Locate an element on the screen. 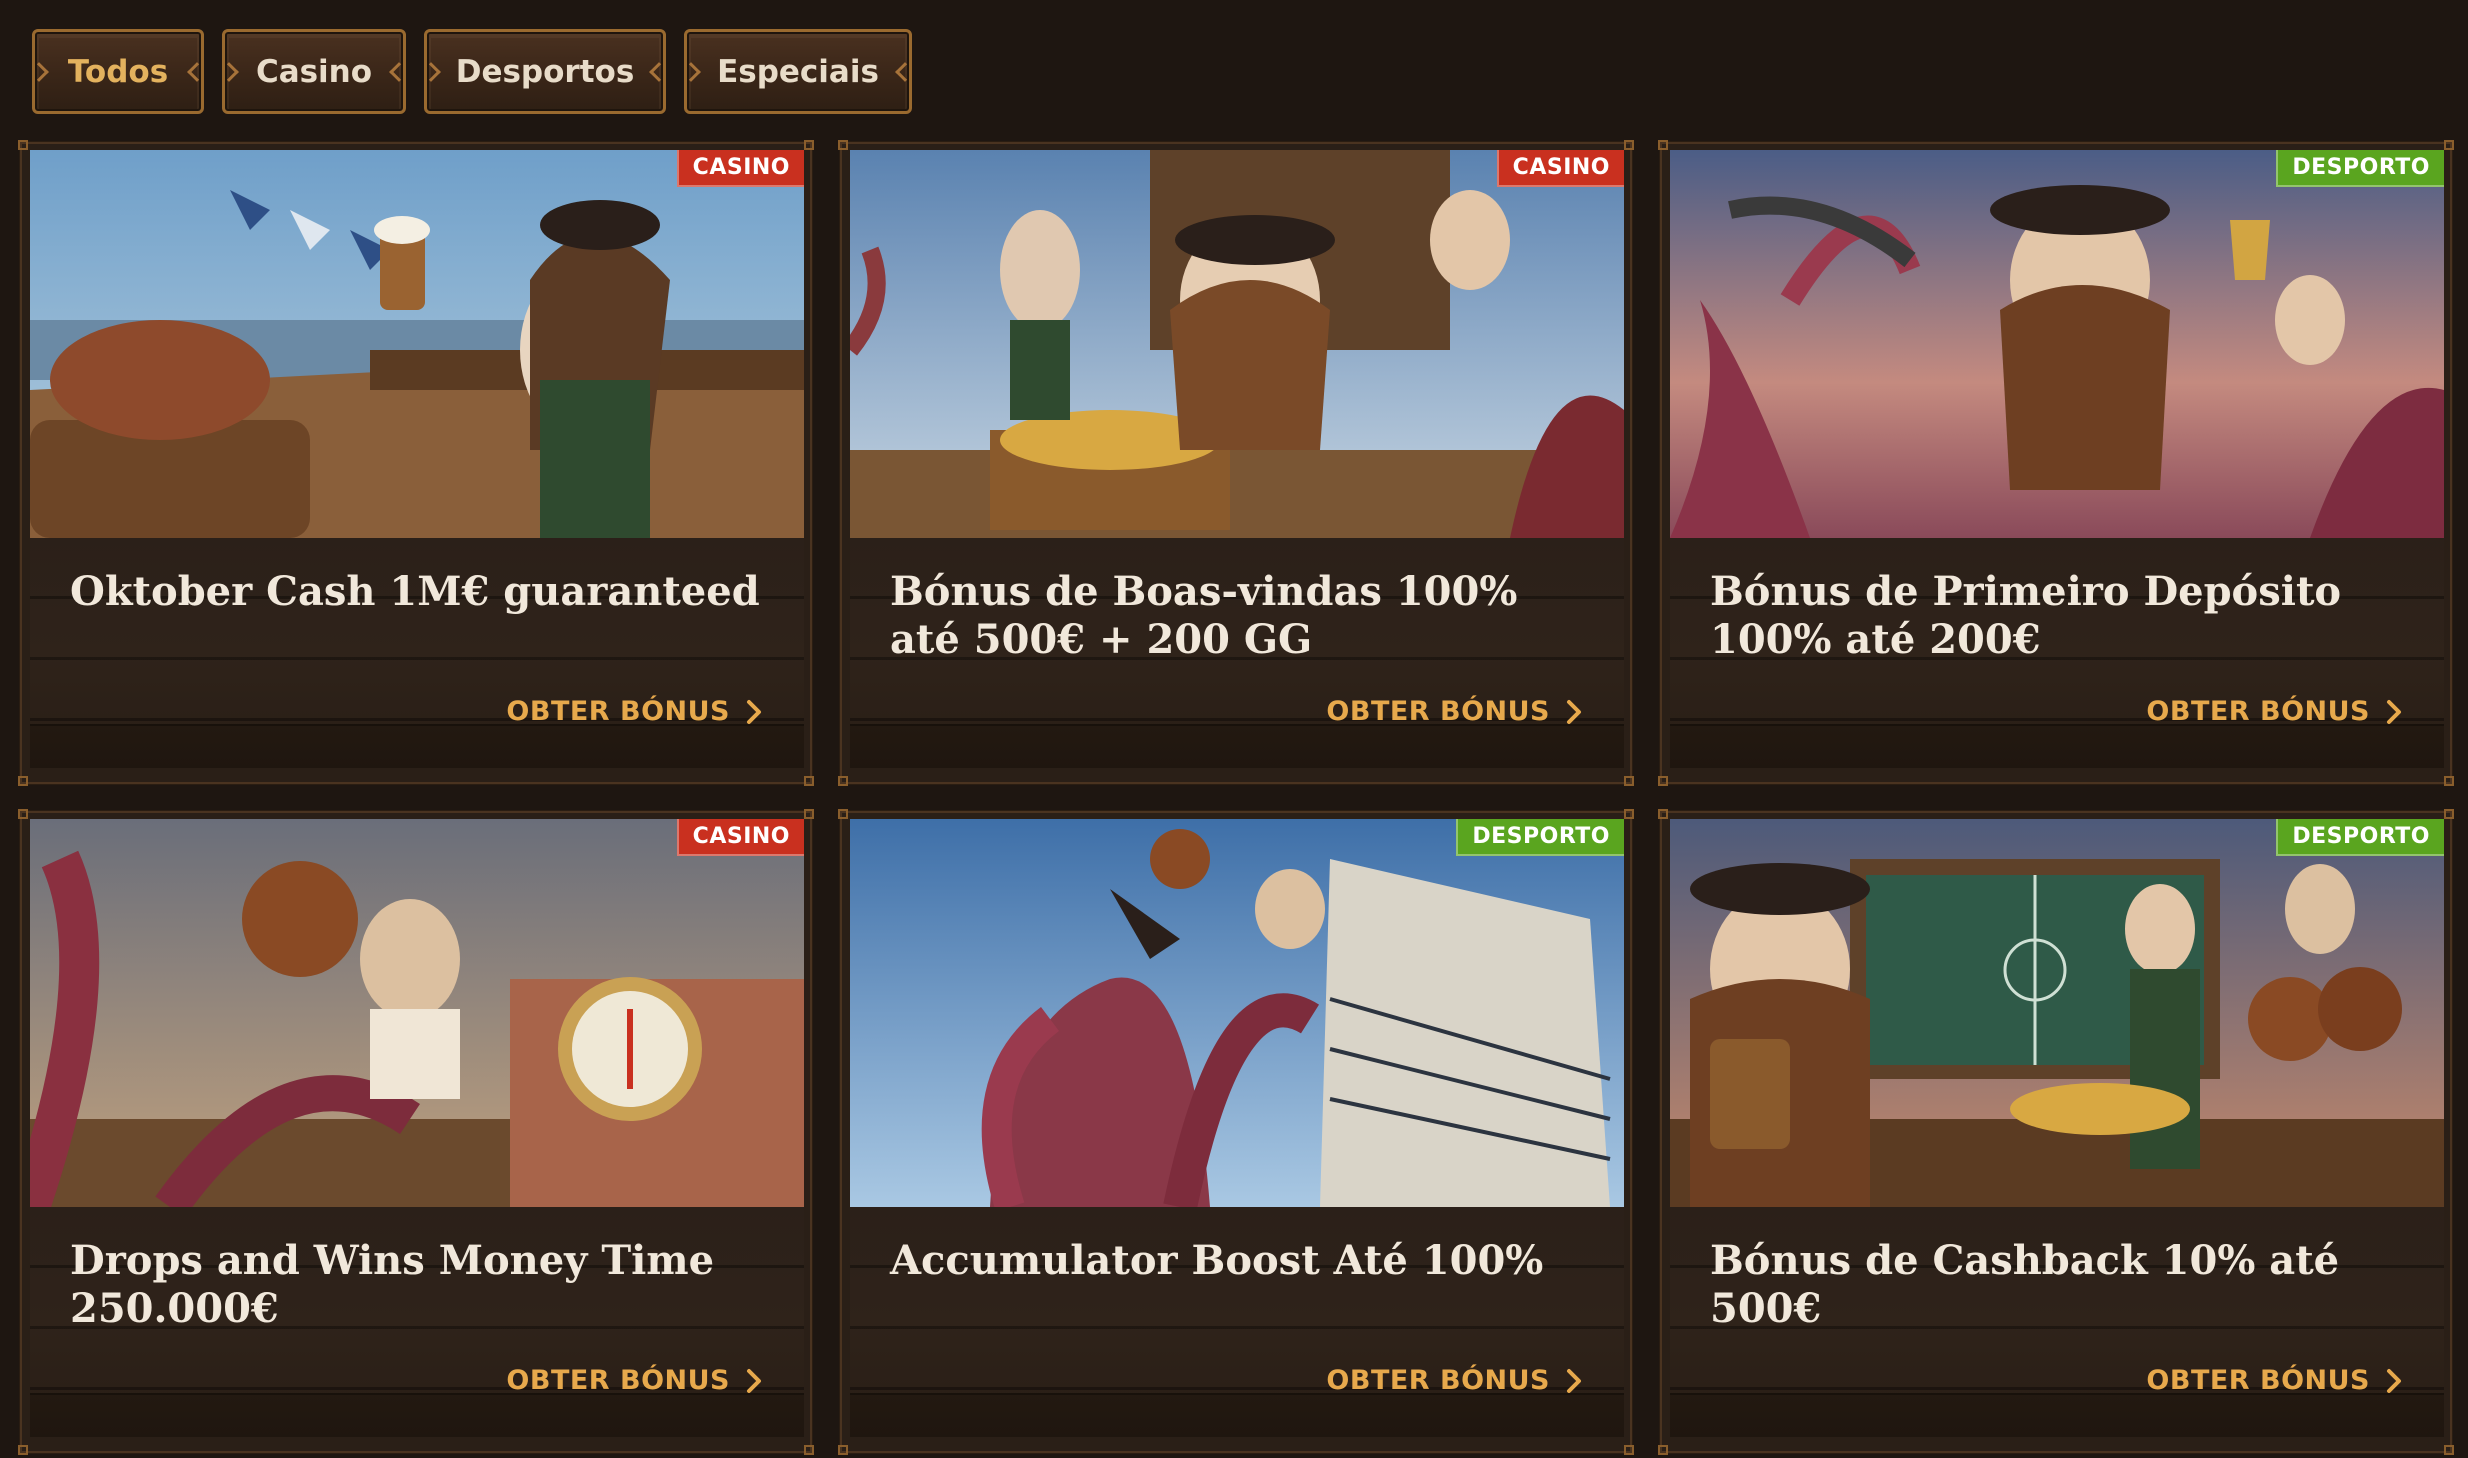  tab-especiais: Especiais is located at coordinates (798, 71).